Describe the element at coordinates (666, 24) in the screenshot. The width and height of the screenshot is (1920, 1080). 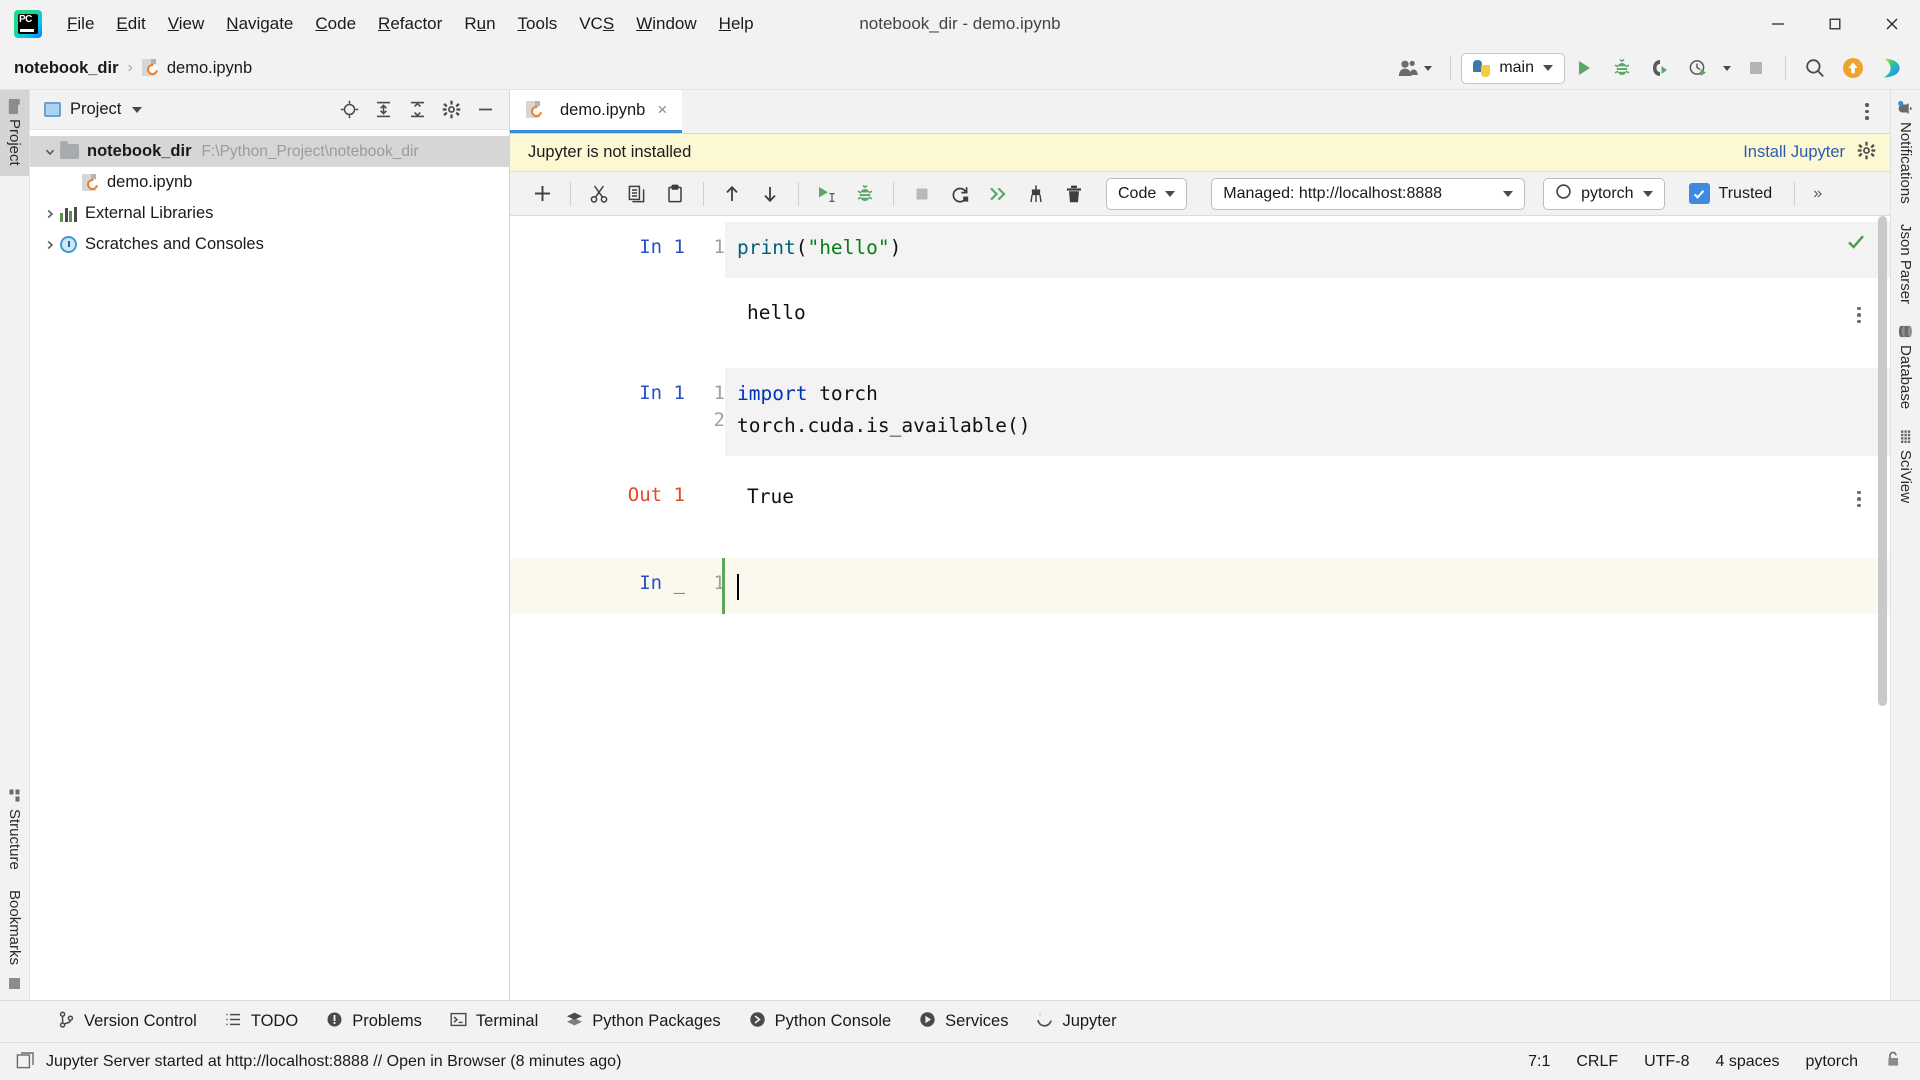
I see `menu-item-window: Window` at that location.